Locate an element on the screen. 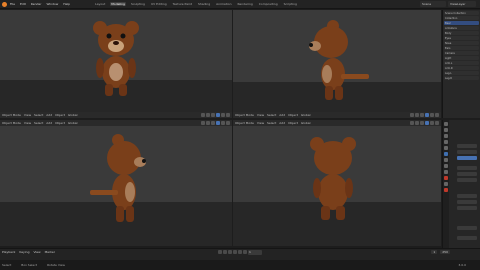  outliner-row: Arm.R is located at coordinates (461, 68).